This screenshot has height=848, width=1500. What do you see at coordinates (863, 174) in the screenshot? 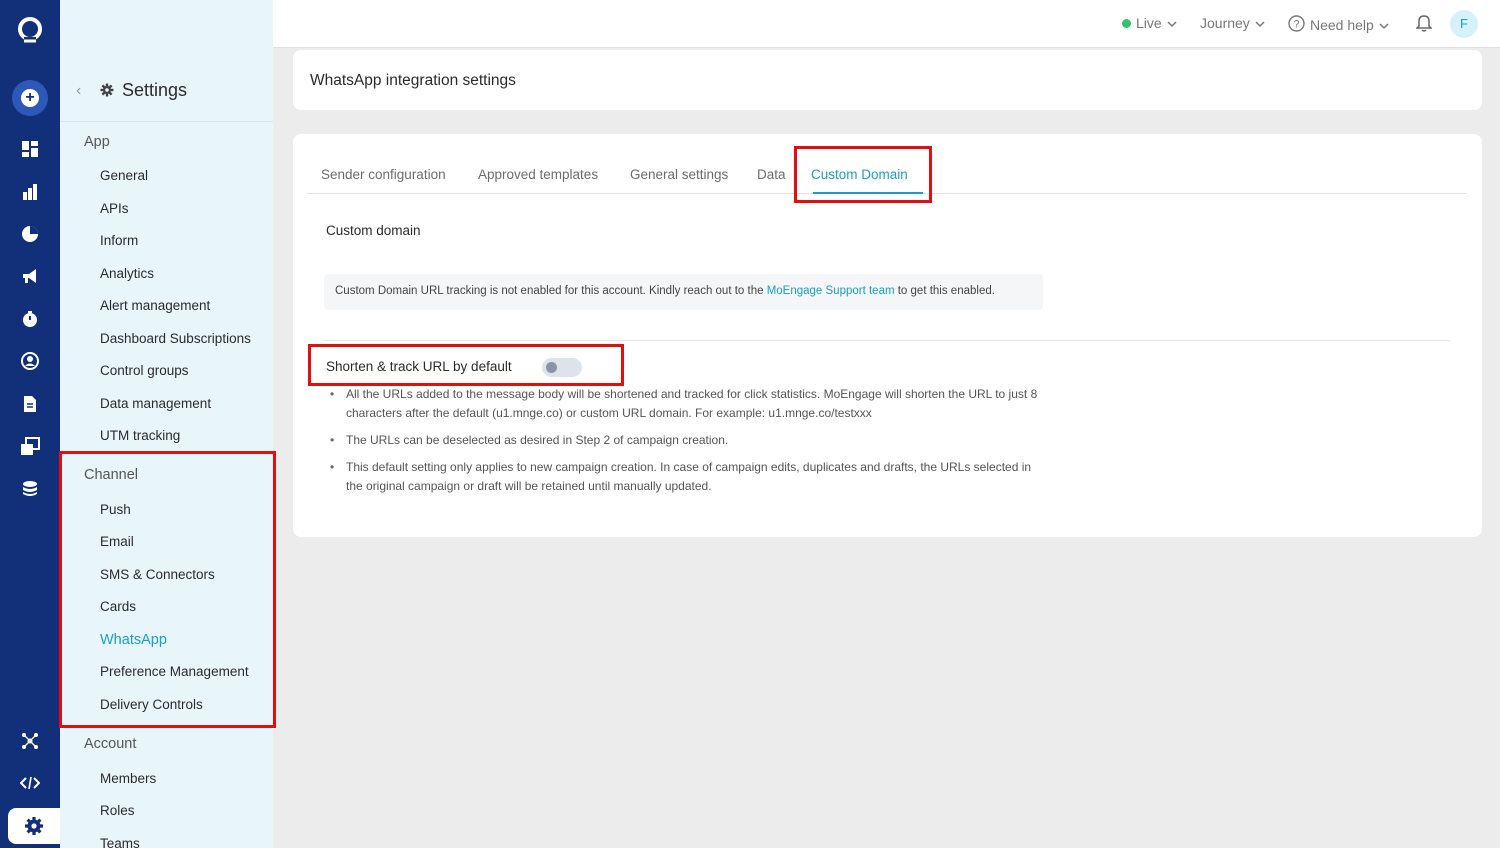
I see `highlight-box-custom-domain-tab` at bounding box center [863, 174].